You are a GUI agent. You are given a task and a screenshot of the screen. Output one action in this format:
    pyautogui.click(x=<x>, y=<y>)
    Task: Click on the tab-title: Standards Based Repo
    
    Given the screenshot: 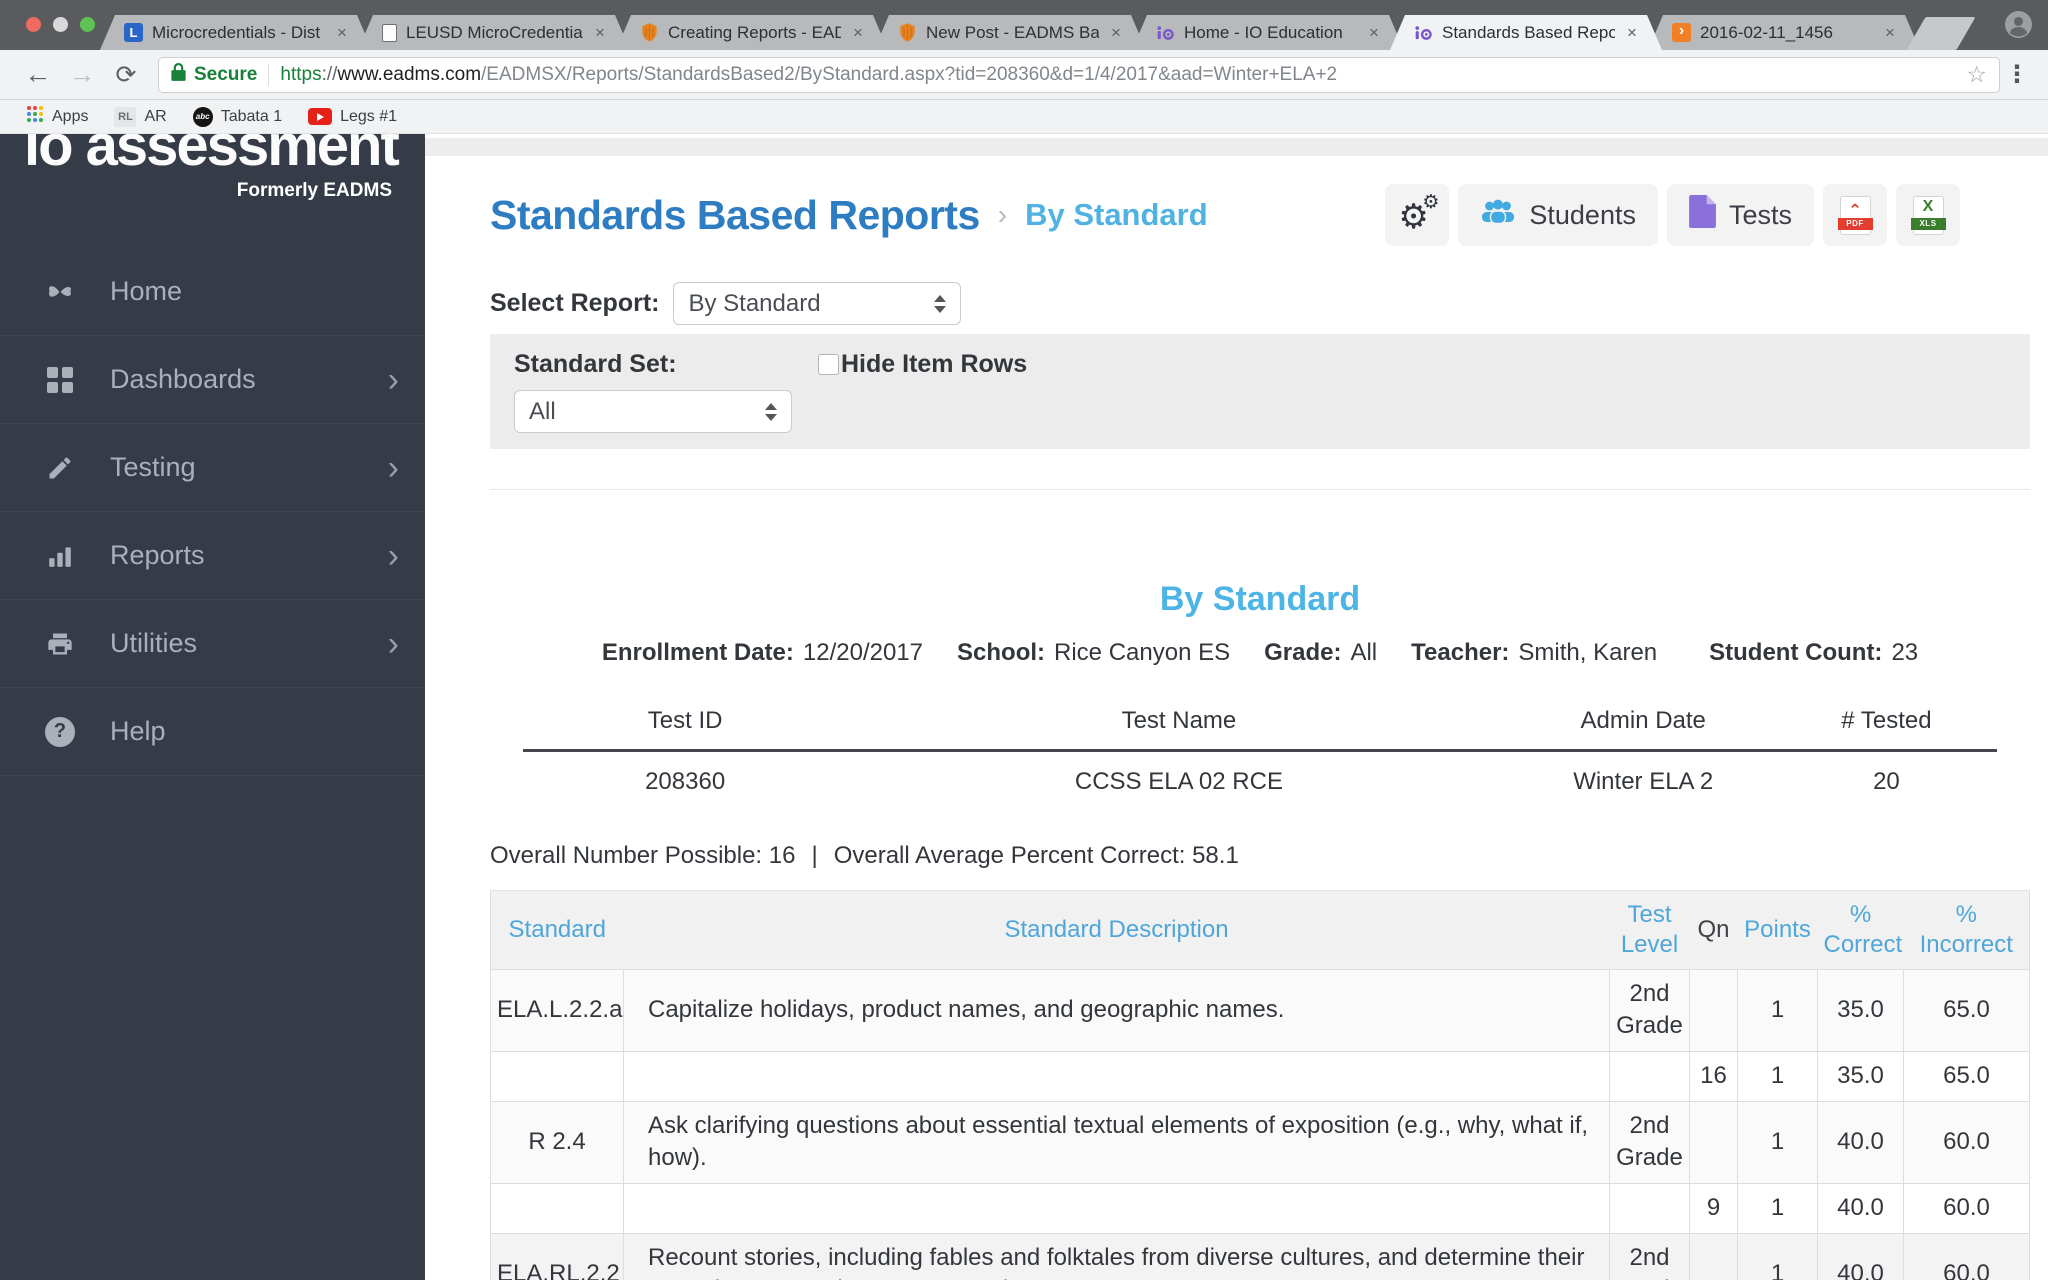 What is the action you would take?
    pyautogui.click(x=1528, y=32)
    